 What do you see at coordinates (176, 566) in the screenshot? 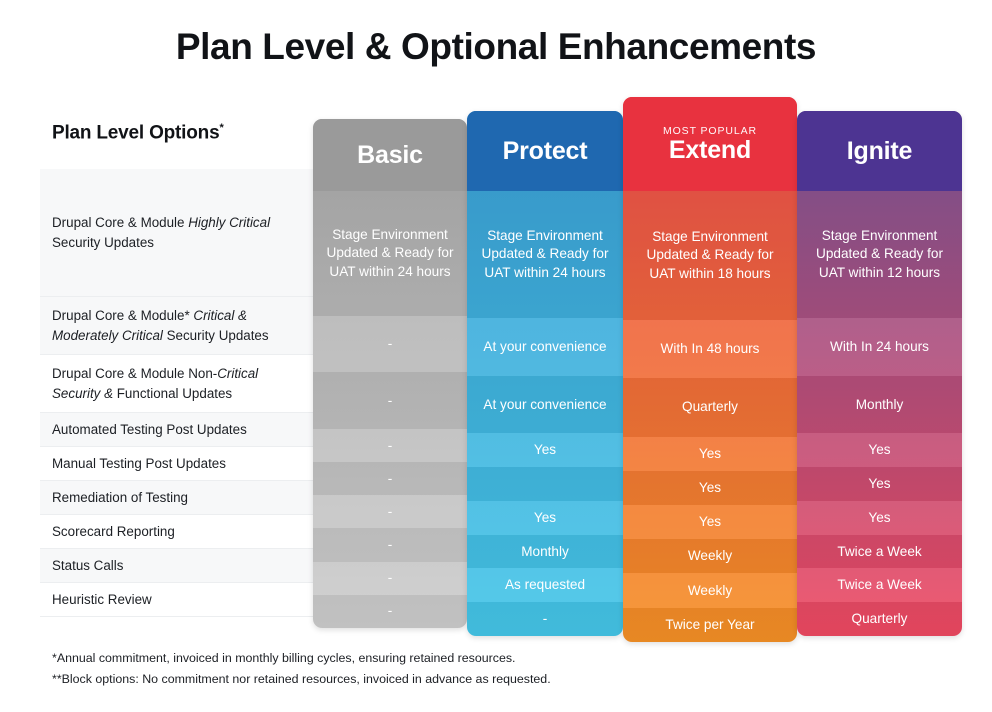
I see `feature-label-row: Status Calls` at bounding box center [176, 566].